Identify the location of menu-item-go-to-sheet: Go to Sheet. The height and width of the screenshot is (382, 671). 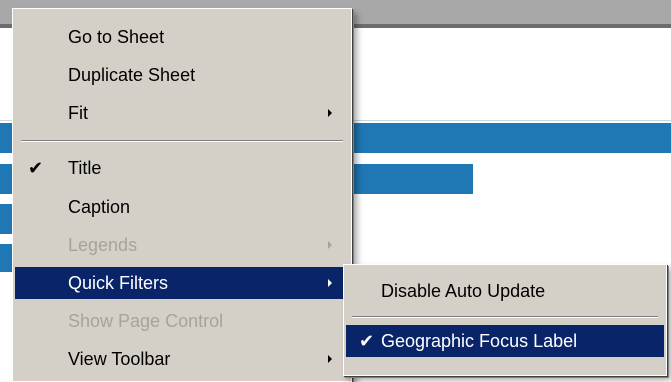
(182, 37).